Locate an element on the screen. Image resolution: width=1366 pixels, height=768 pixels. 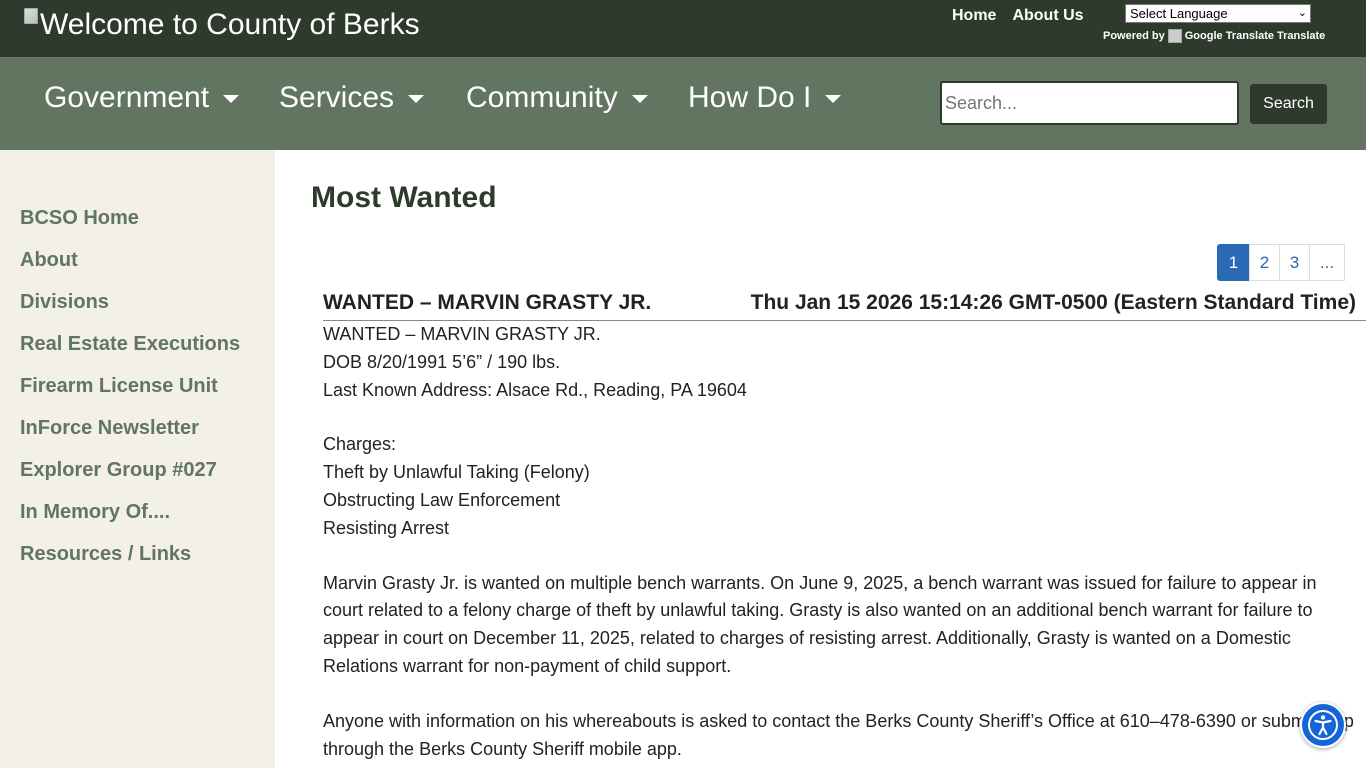
chevron-down-icon: ⌄ is located at coordinates (1302, 13).